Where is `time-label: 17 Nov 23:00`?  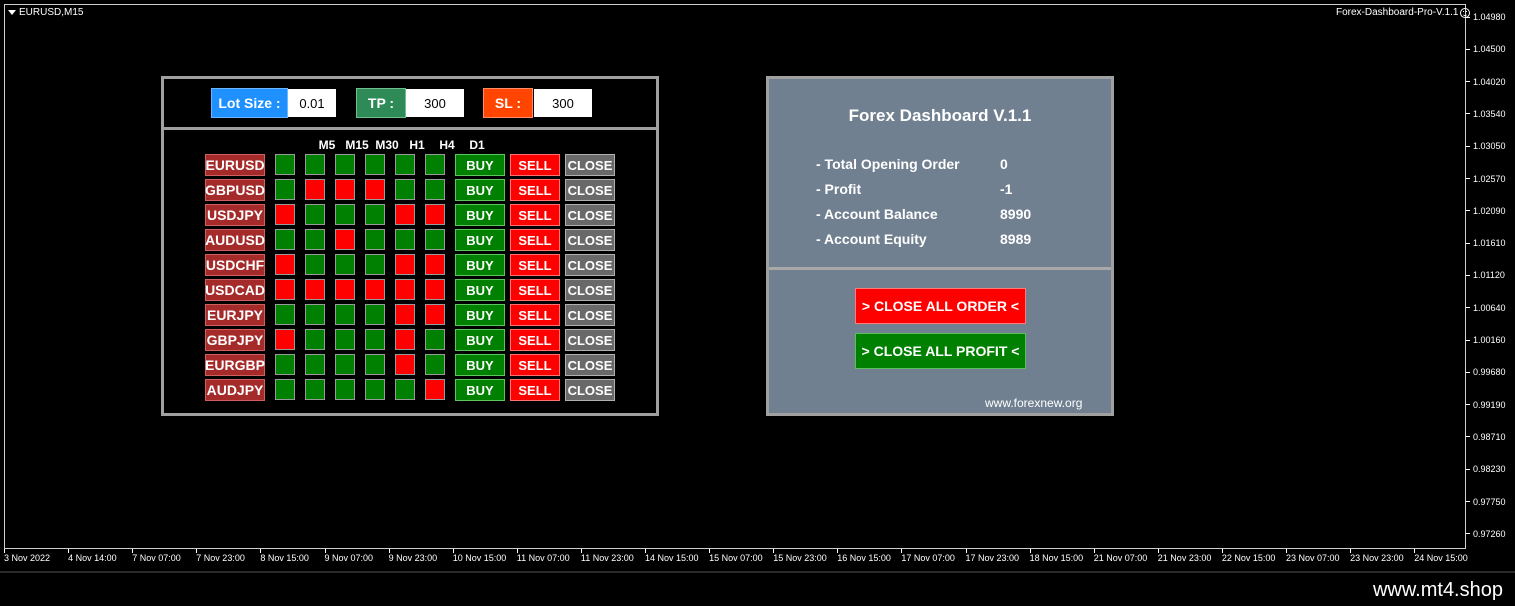
time-label: 17 Nov 23:00 is located at coordinates (992, 556).